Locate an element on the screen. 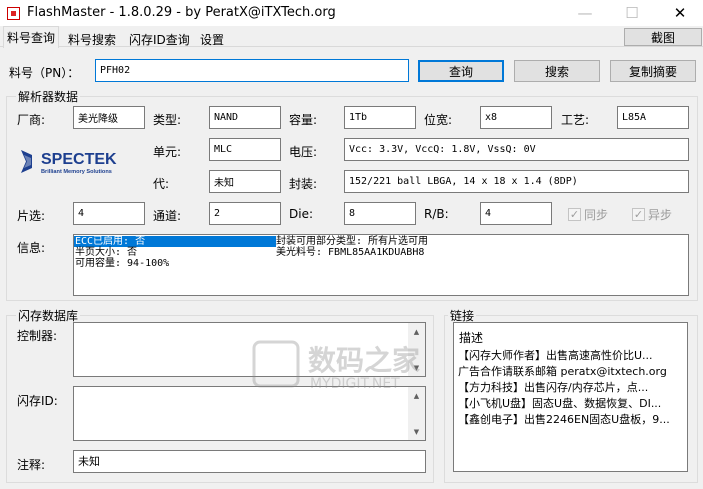 This screenshot has height=489, width=703. capacity-label: 容量: is located at coordinates (303, 120).